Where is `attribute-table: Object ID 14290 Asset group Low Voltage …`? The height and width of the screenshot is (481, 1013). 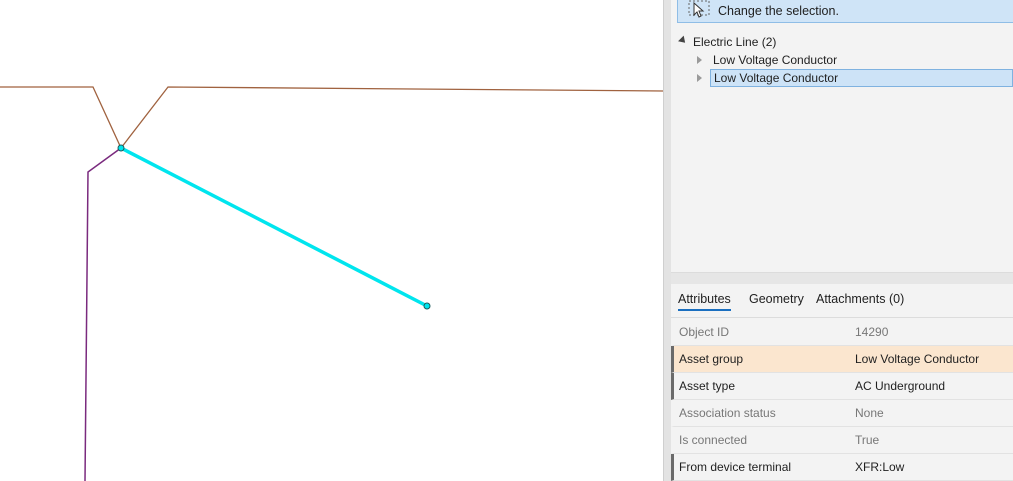
attribute-table: Object ID 14290 Asset group Low Voltage … is located at coordinates (842, 400).